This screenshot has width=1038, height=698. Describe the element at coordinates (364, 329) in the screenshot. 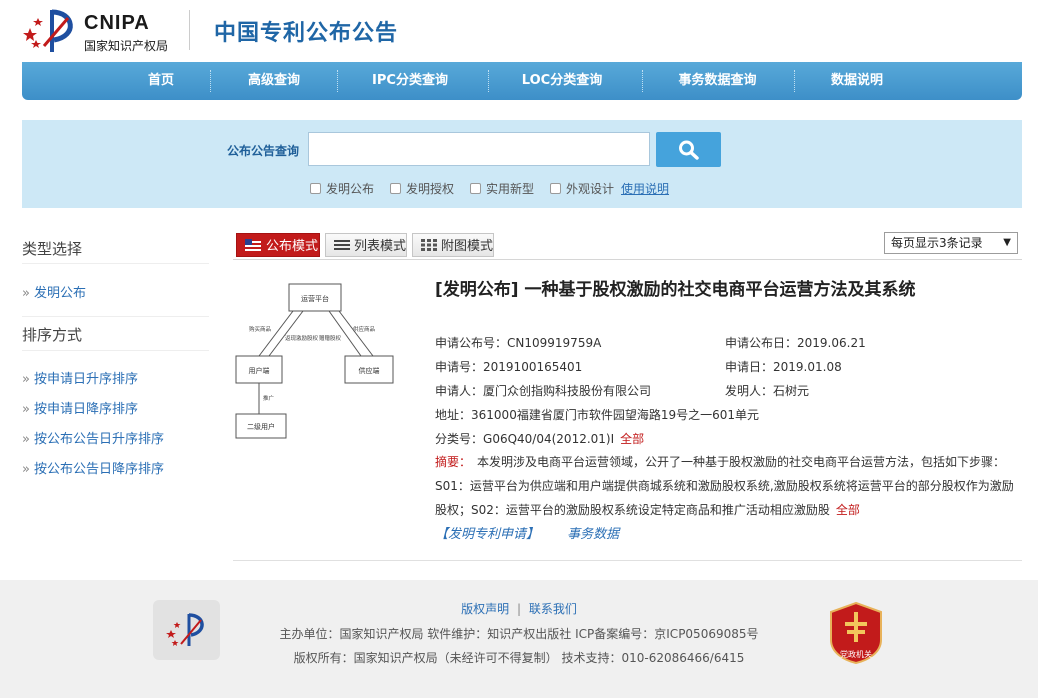

I see `diagram-edge-label: 供应商品` at that location.